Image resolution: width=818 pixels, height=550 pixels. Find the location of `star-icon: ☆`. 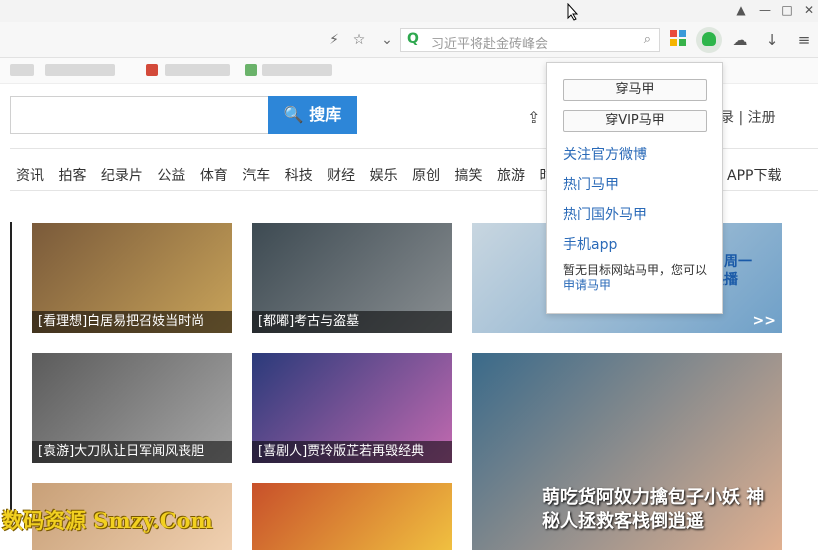

star-icon: ☆ is located at coordinates (359, 40).